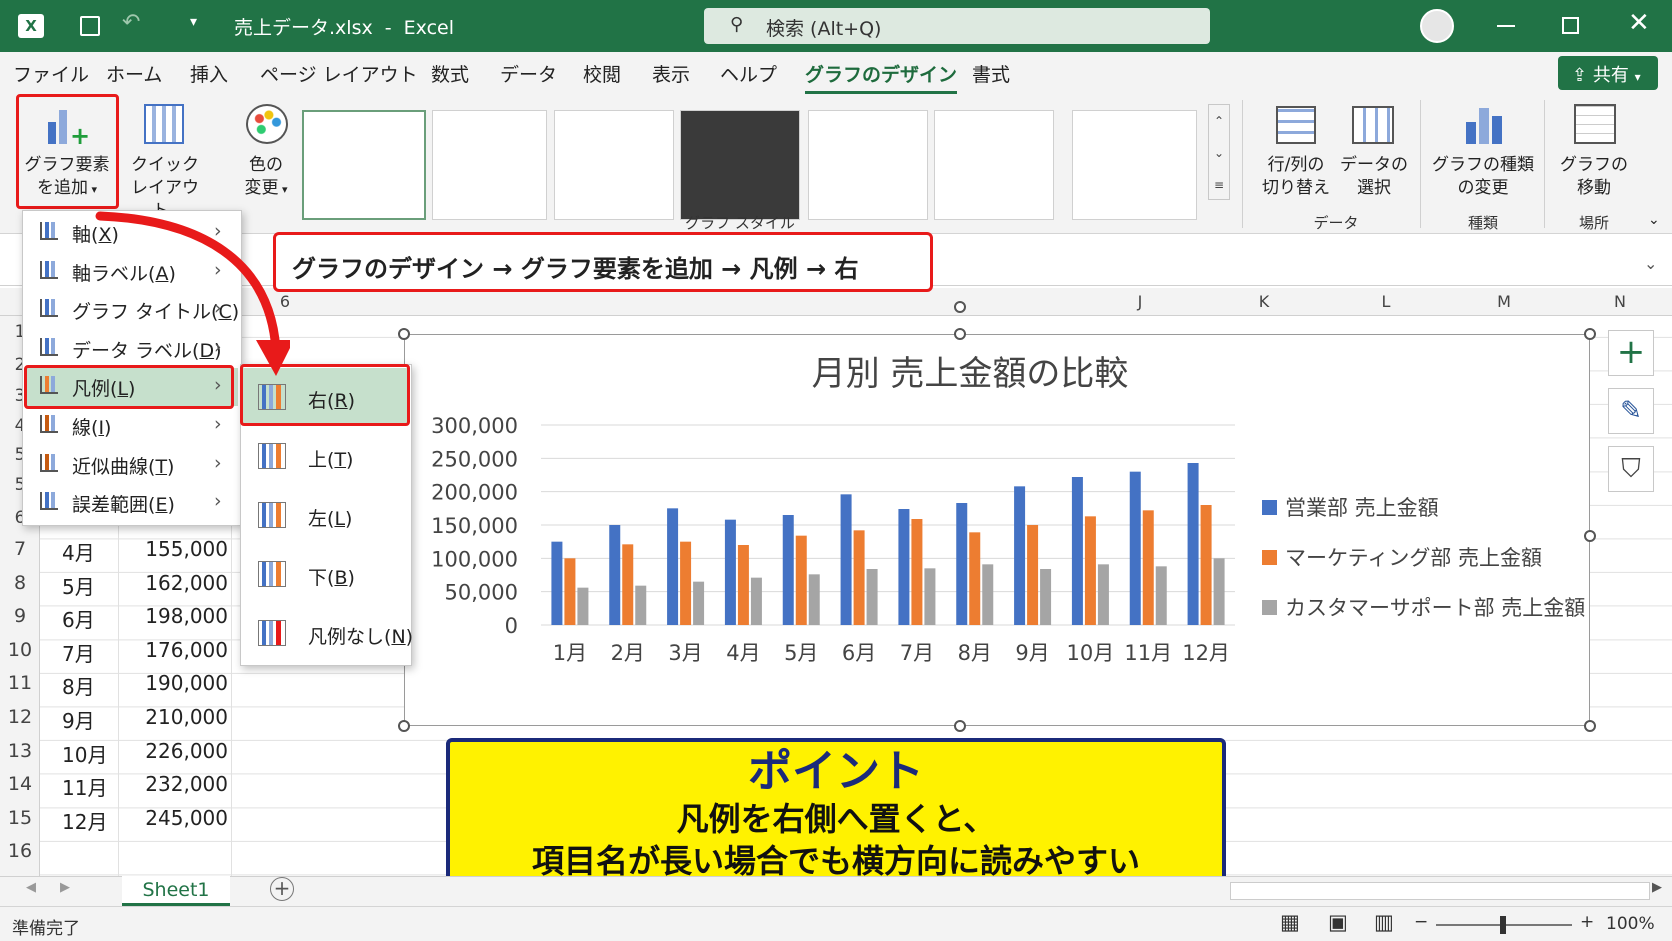 The height and width of the screenshot is (941, 1672). What do you see at coordinates (65, 887) in the screenshot?
I see `sheet-scroll-right-icon: ▶` at bounding box center [65, 887].